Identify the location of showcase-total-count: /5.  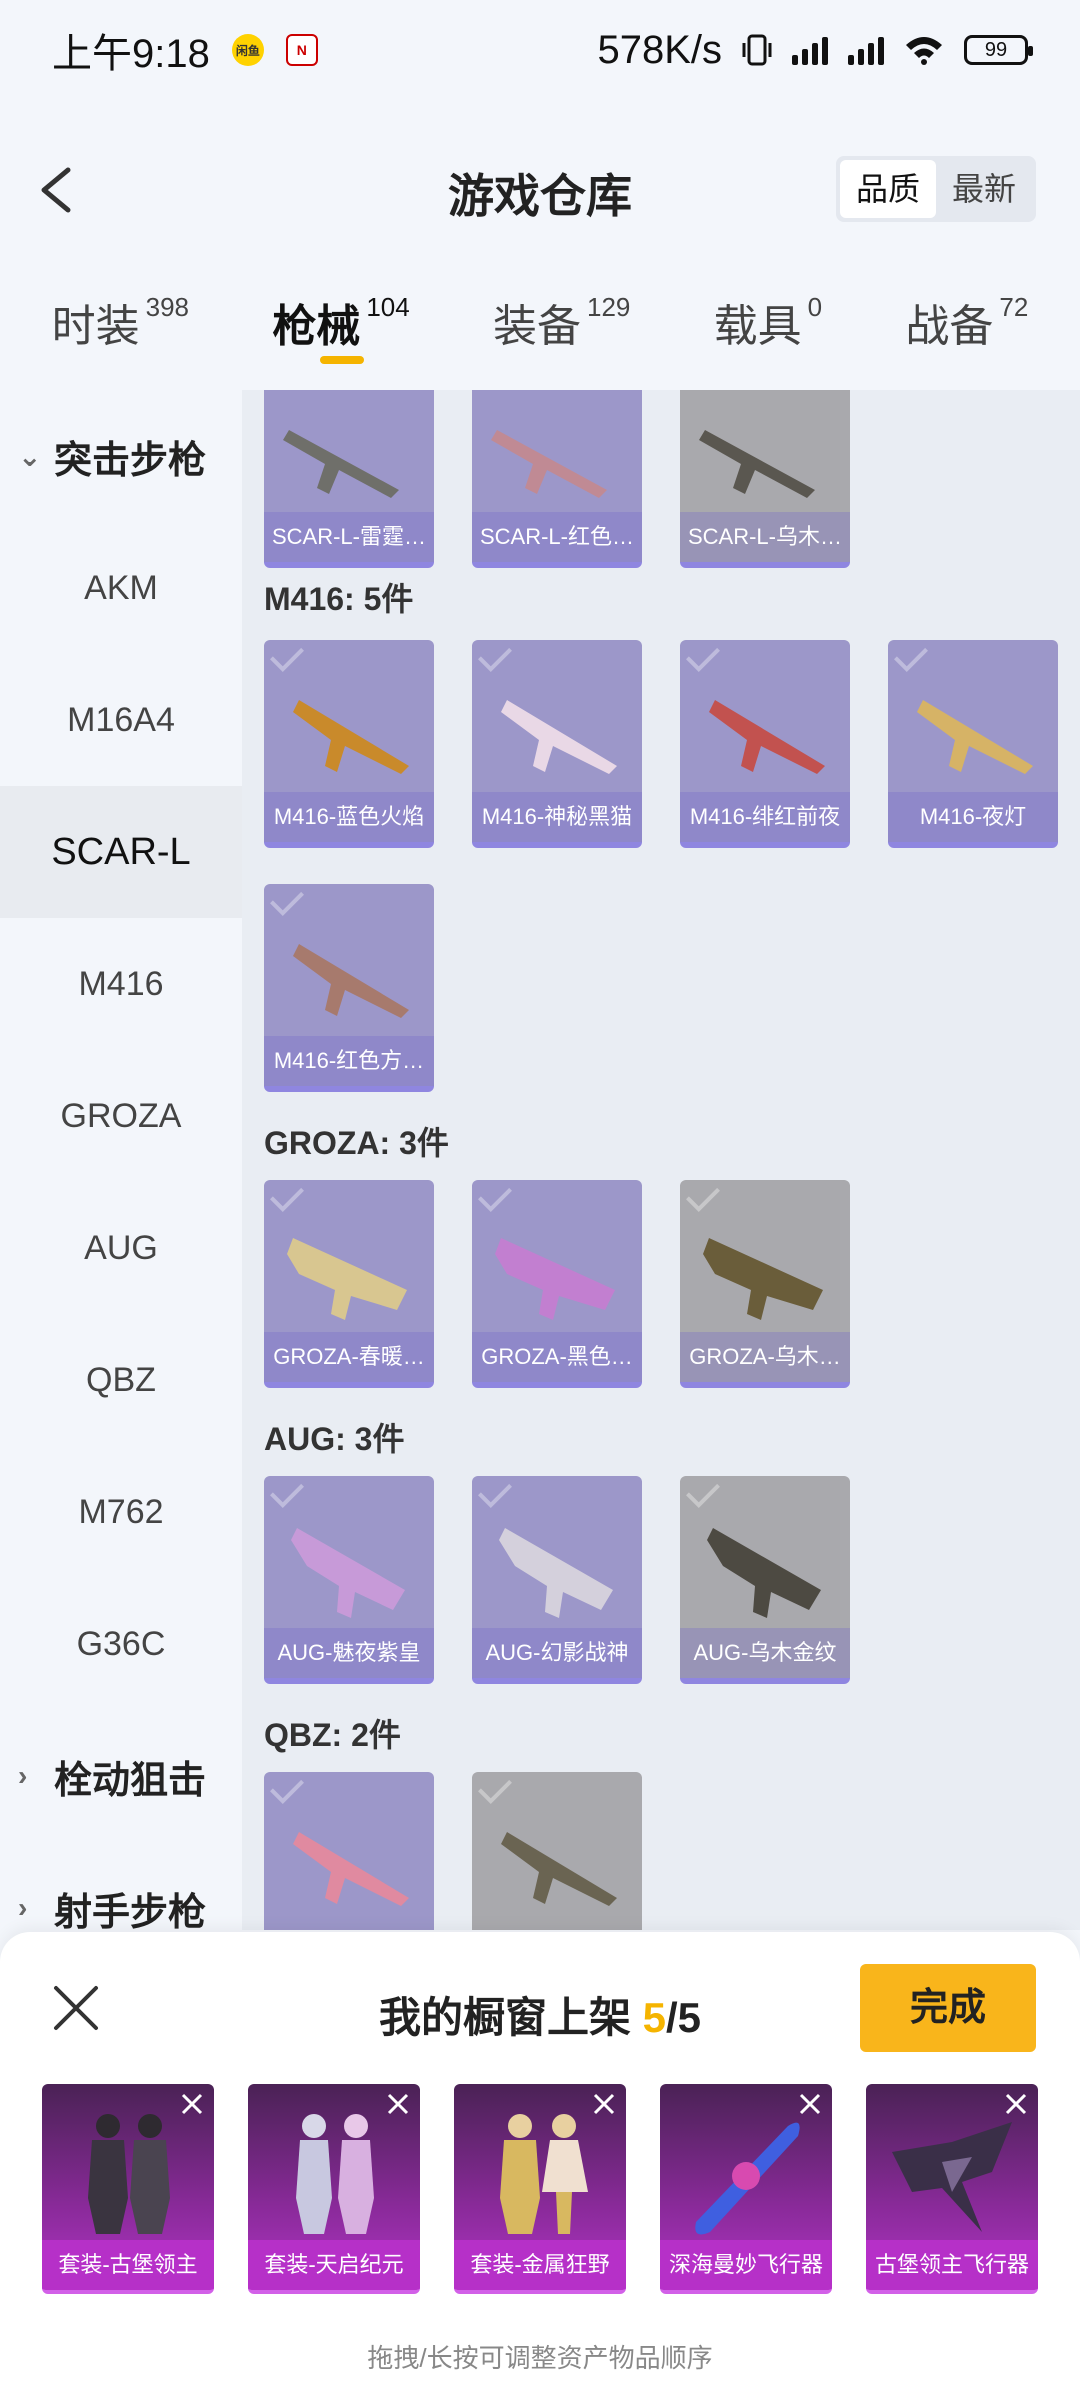
(684, 2017).